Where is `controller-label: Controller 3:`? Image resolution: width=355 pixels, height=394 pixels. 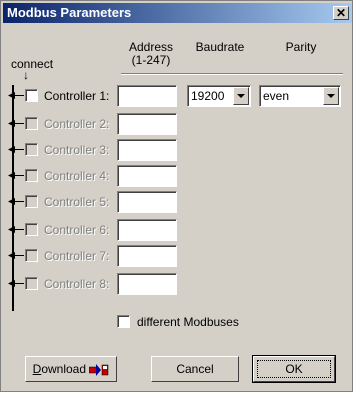 controller-label: Controller 3: is located at coordinates (77, 150).